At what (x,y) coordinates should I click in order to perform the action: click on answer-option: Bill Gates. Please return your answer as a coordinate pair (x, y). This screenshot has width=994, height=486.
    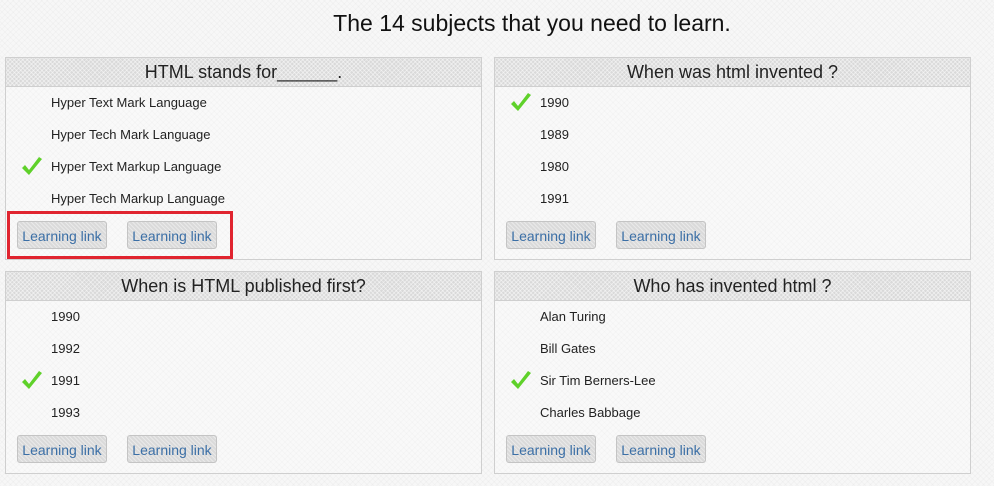
    Looking at the image, I should click on (732, 349).